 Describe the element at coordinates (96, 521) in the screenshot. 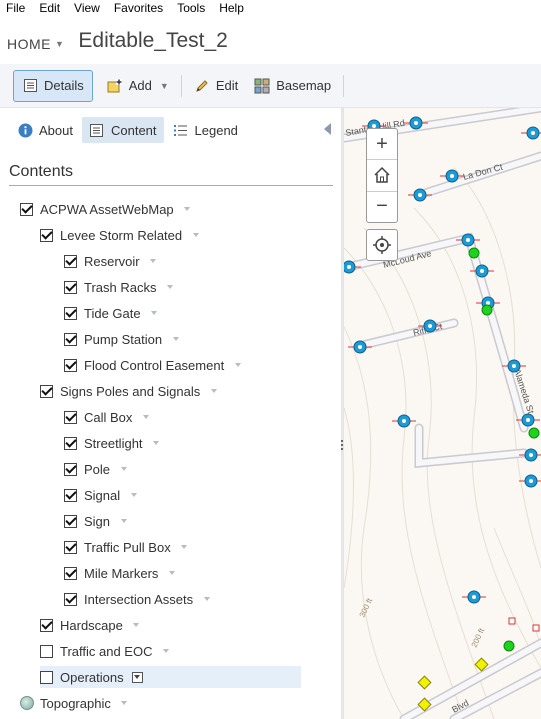

I see `layer-item: Sign` at that location.